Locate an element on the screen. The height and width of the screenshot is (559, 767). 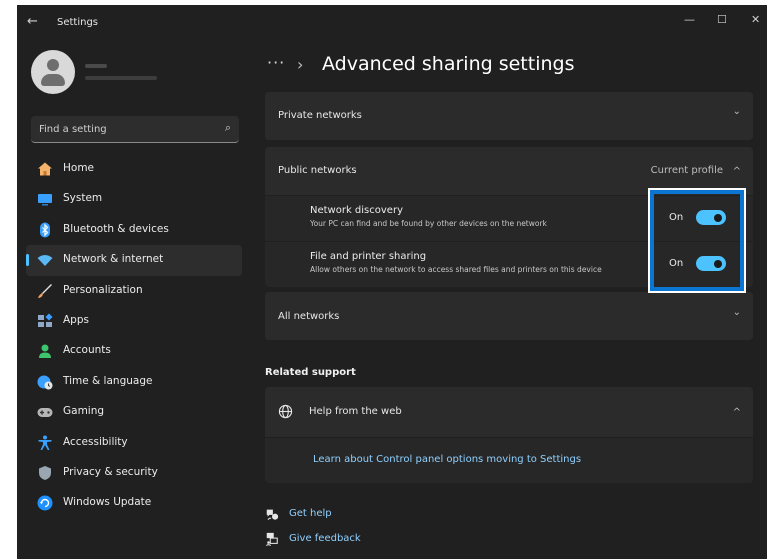
get-help-label: Get help is located at coordinates (310, 513).